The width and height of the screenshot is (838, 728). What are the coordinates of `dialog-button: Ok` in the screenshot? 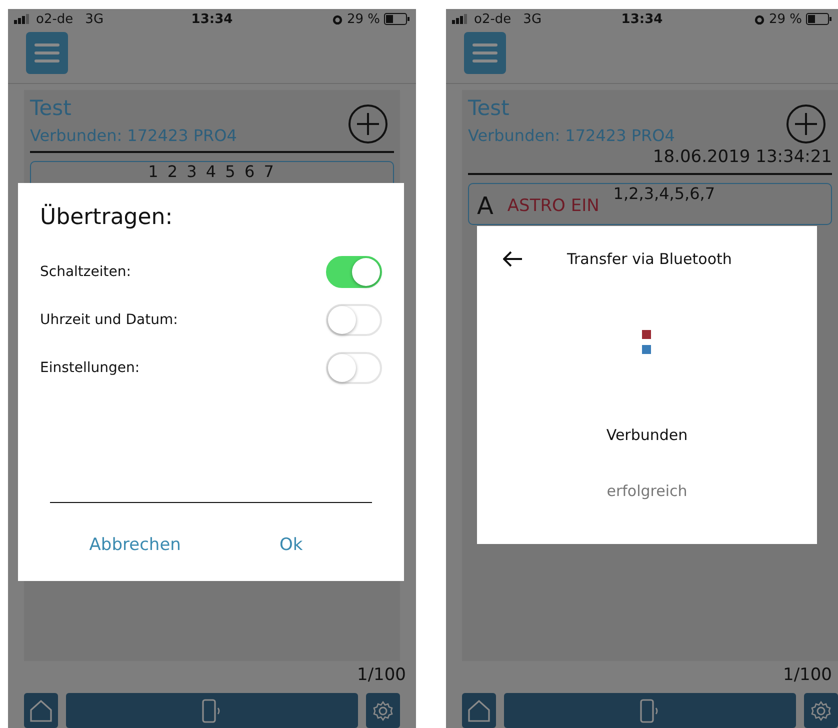 It's located at (291, 545).